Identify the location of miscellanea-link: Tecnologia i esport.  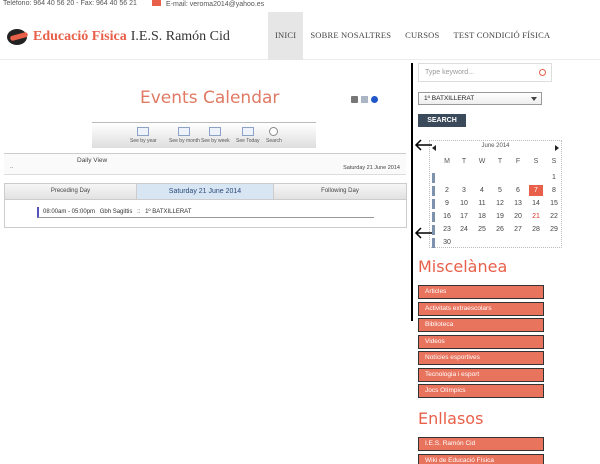
(481, 374).